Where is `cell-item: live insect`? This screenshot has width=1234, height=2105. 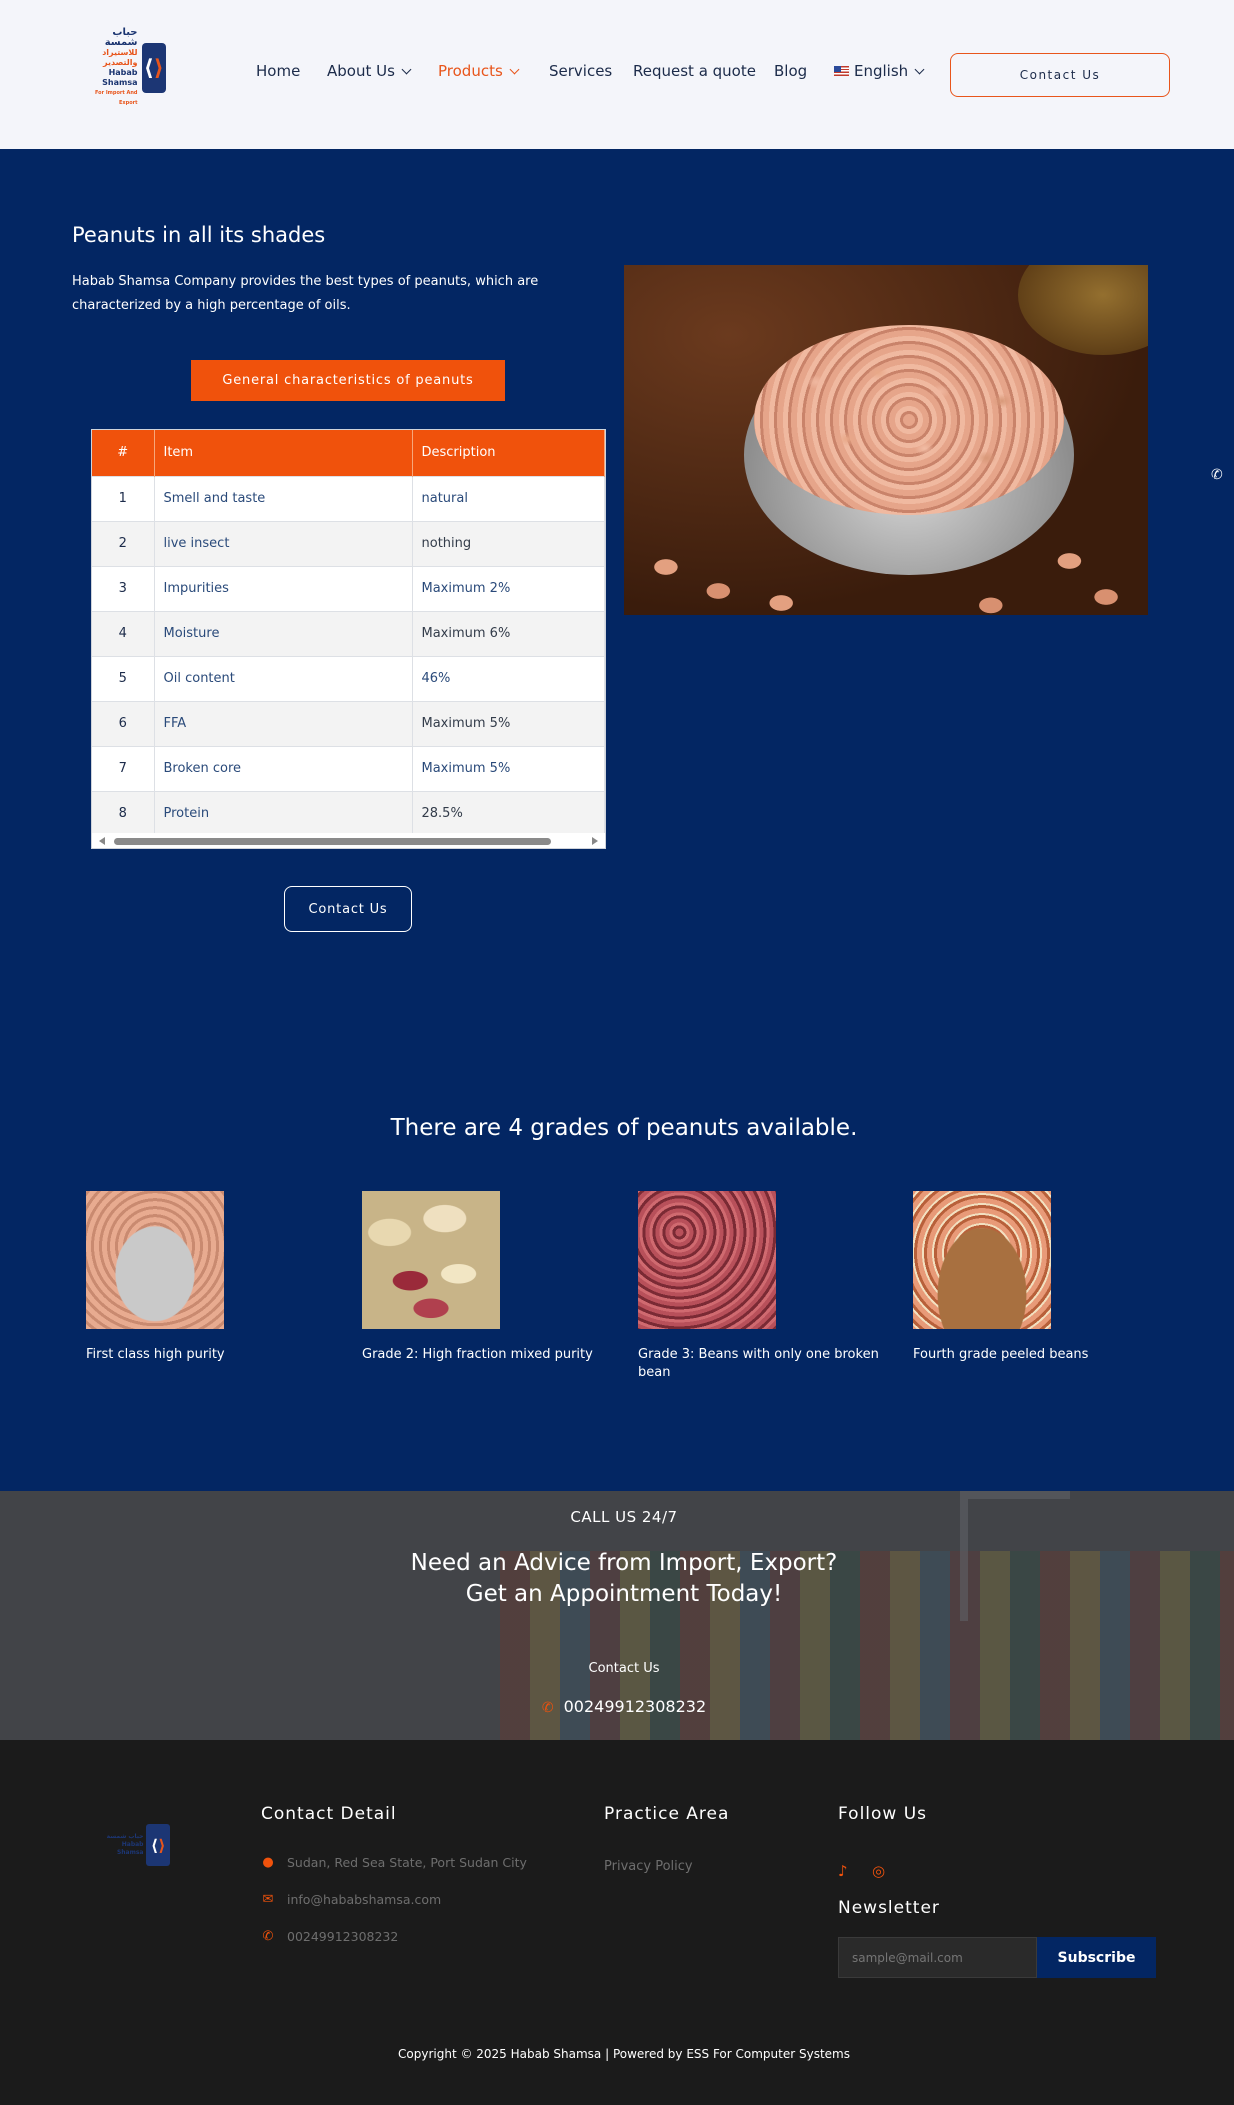
cell-item: live insect is located at coordinates (283, 543).